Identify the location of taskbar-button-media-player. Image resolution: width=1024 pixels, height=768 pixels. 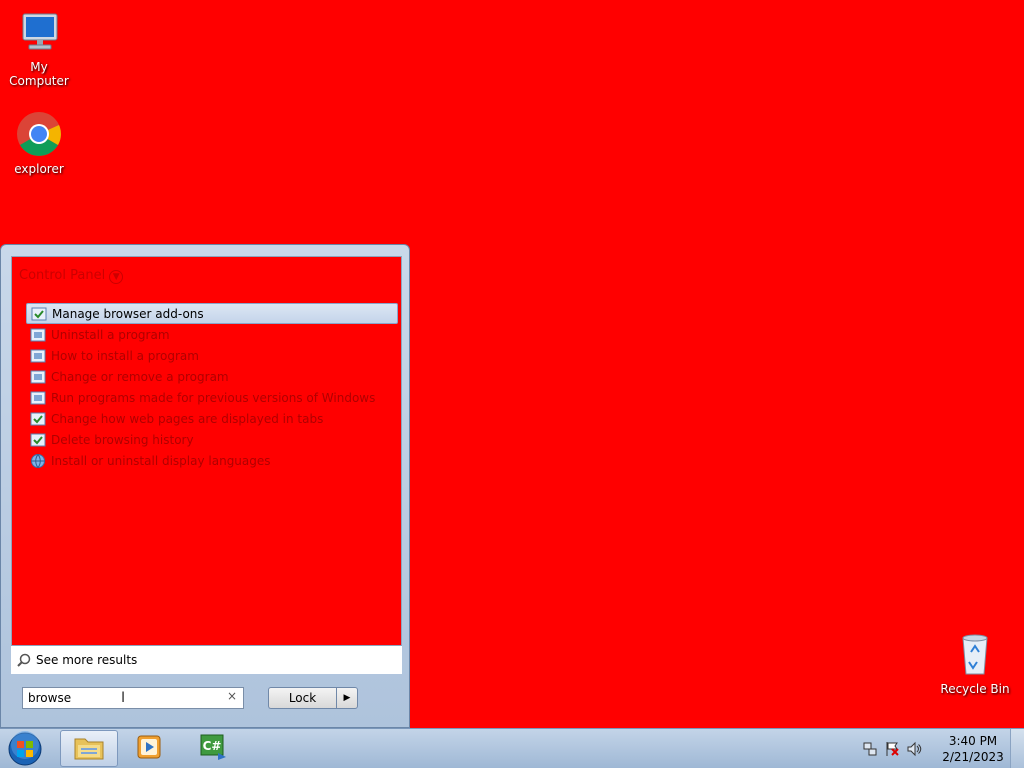
(149, 748).